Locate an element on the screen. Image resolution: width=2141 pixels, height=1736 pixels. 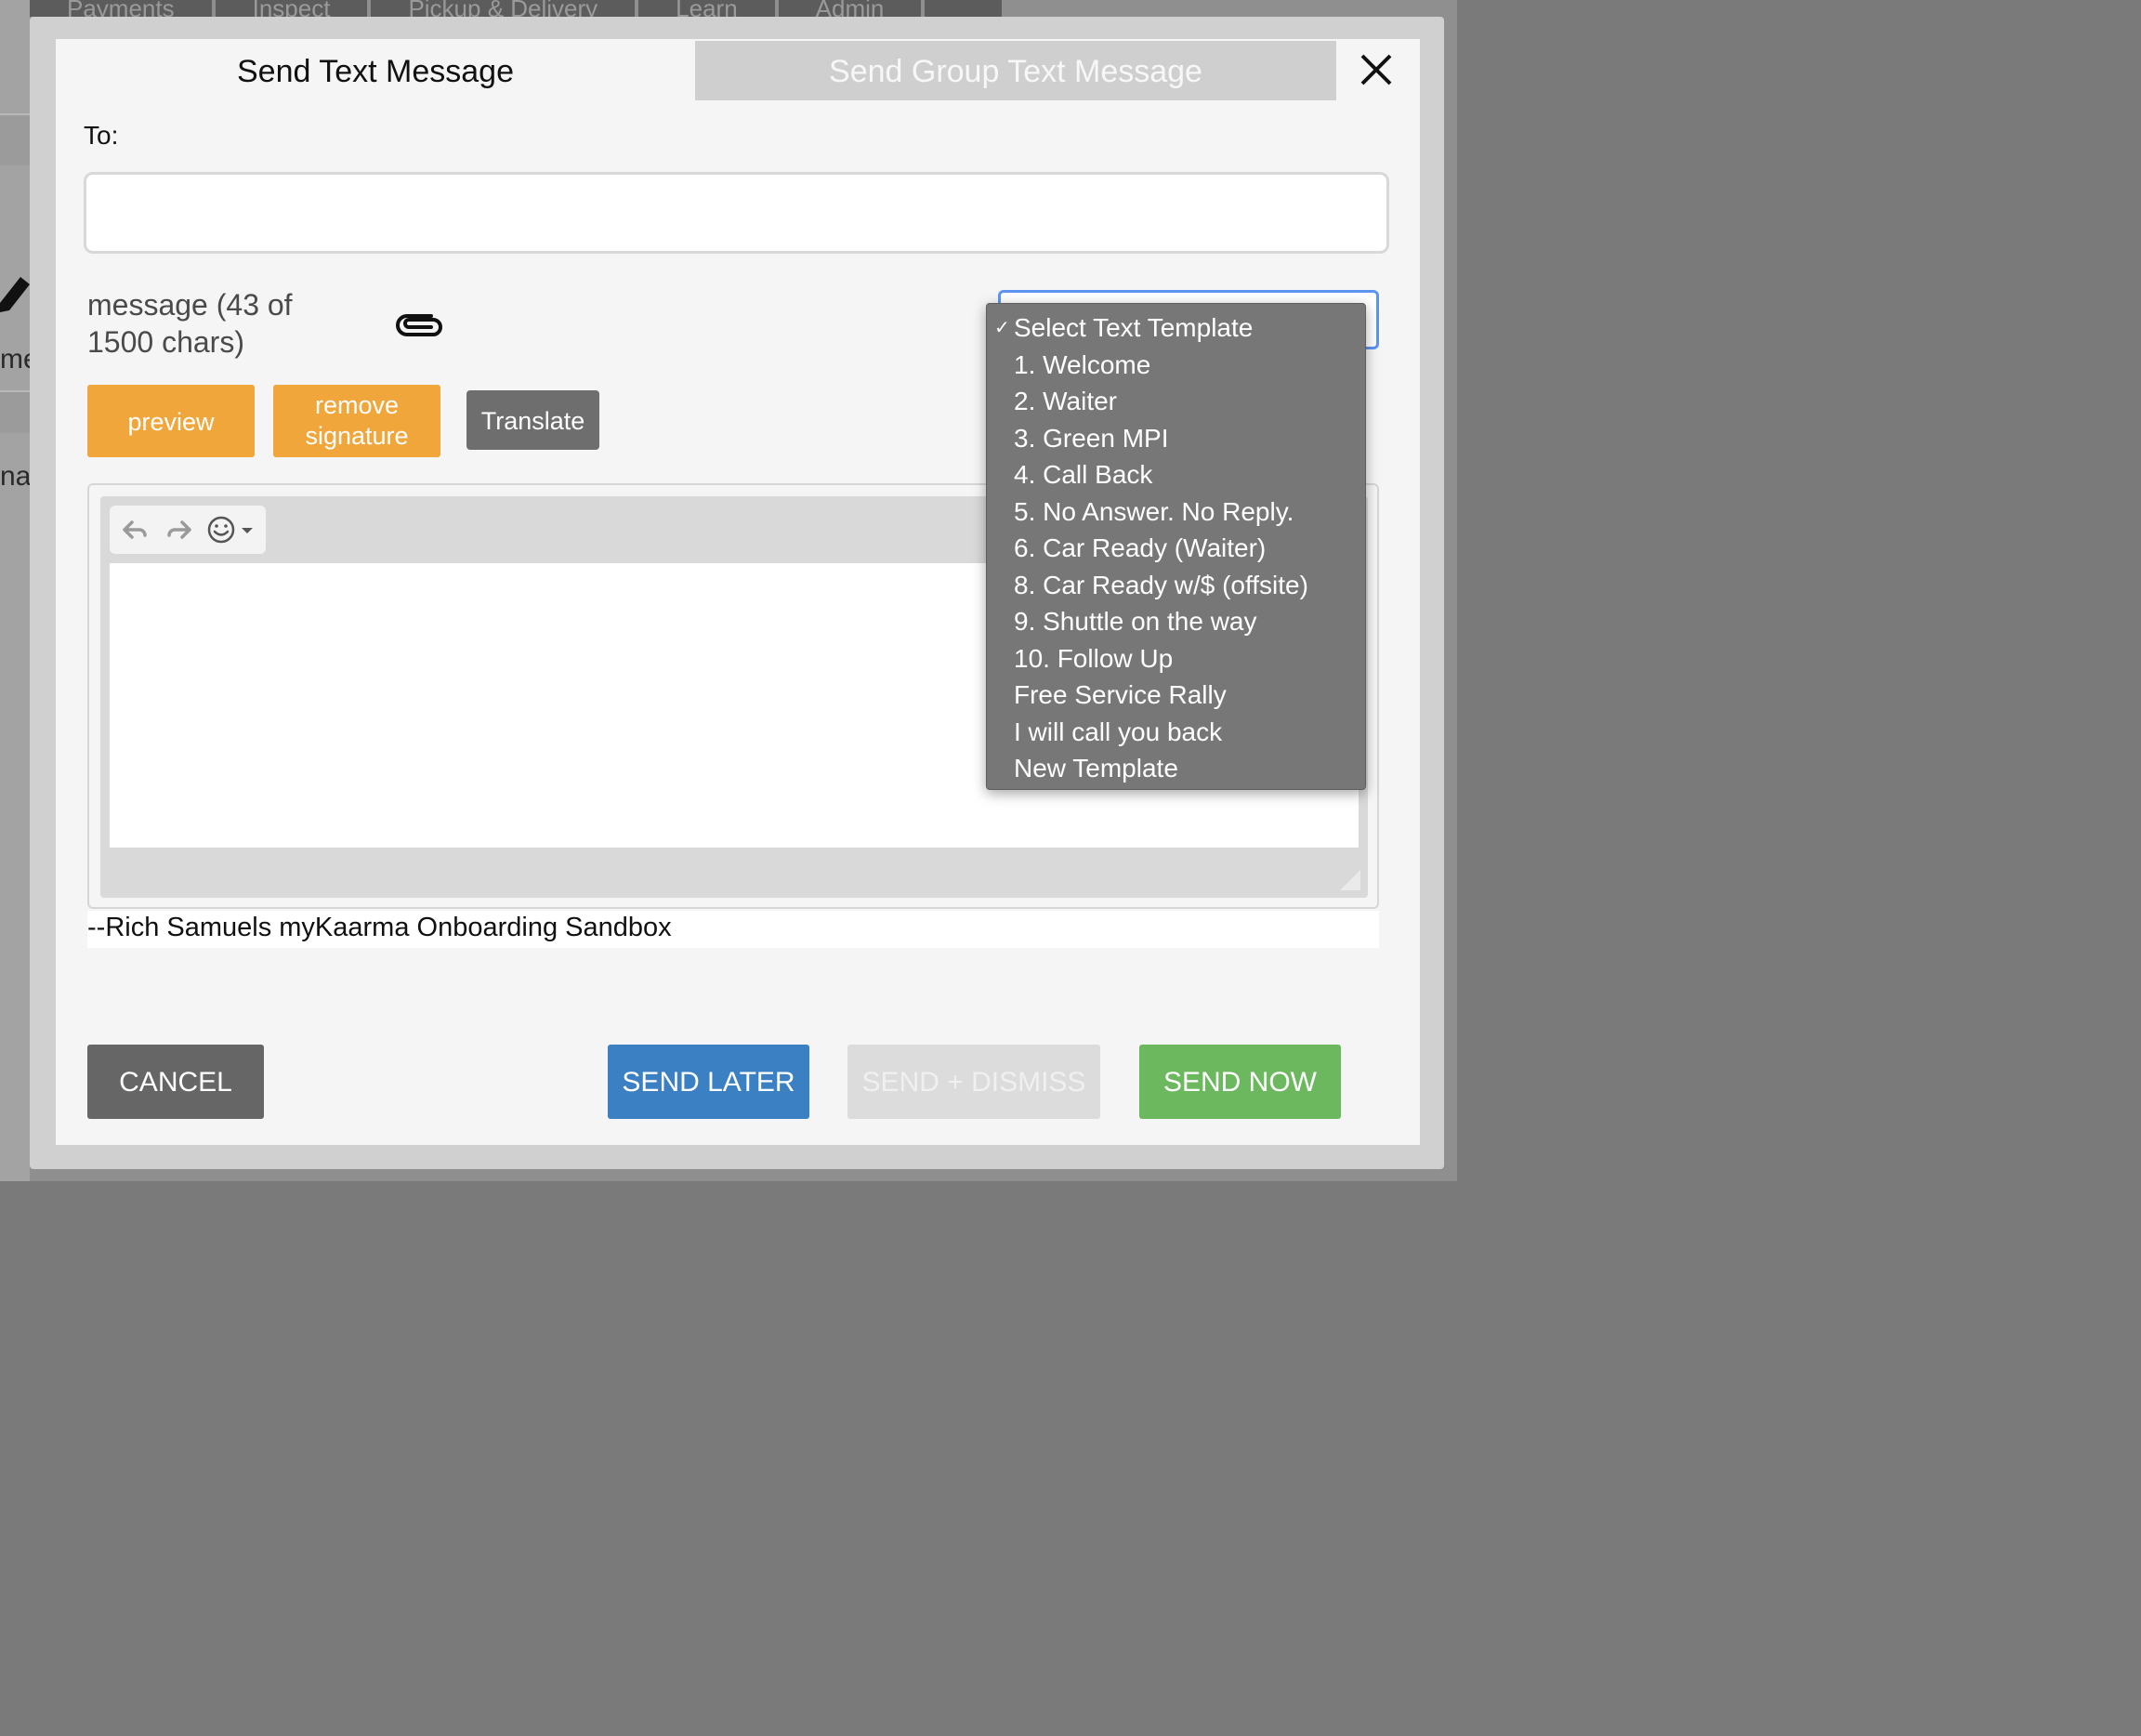
template-option: 1. Welcome is located at coordinates (1176, 366).